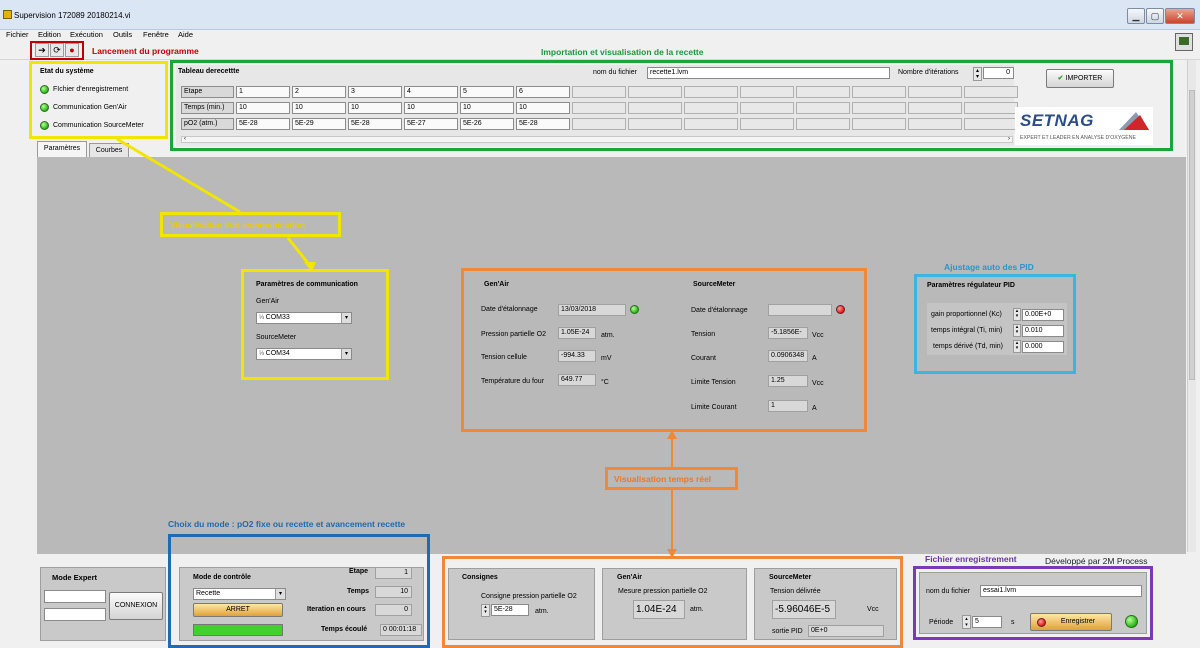 The height and width of the screenshot is (648, 1200). I want to click on temps-value: 10, so click(393, 592).